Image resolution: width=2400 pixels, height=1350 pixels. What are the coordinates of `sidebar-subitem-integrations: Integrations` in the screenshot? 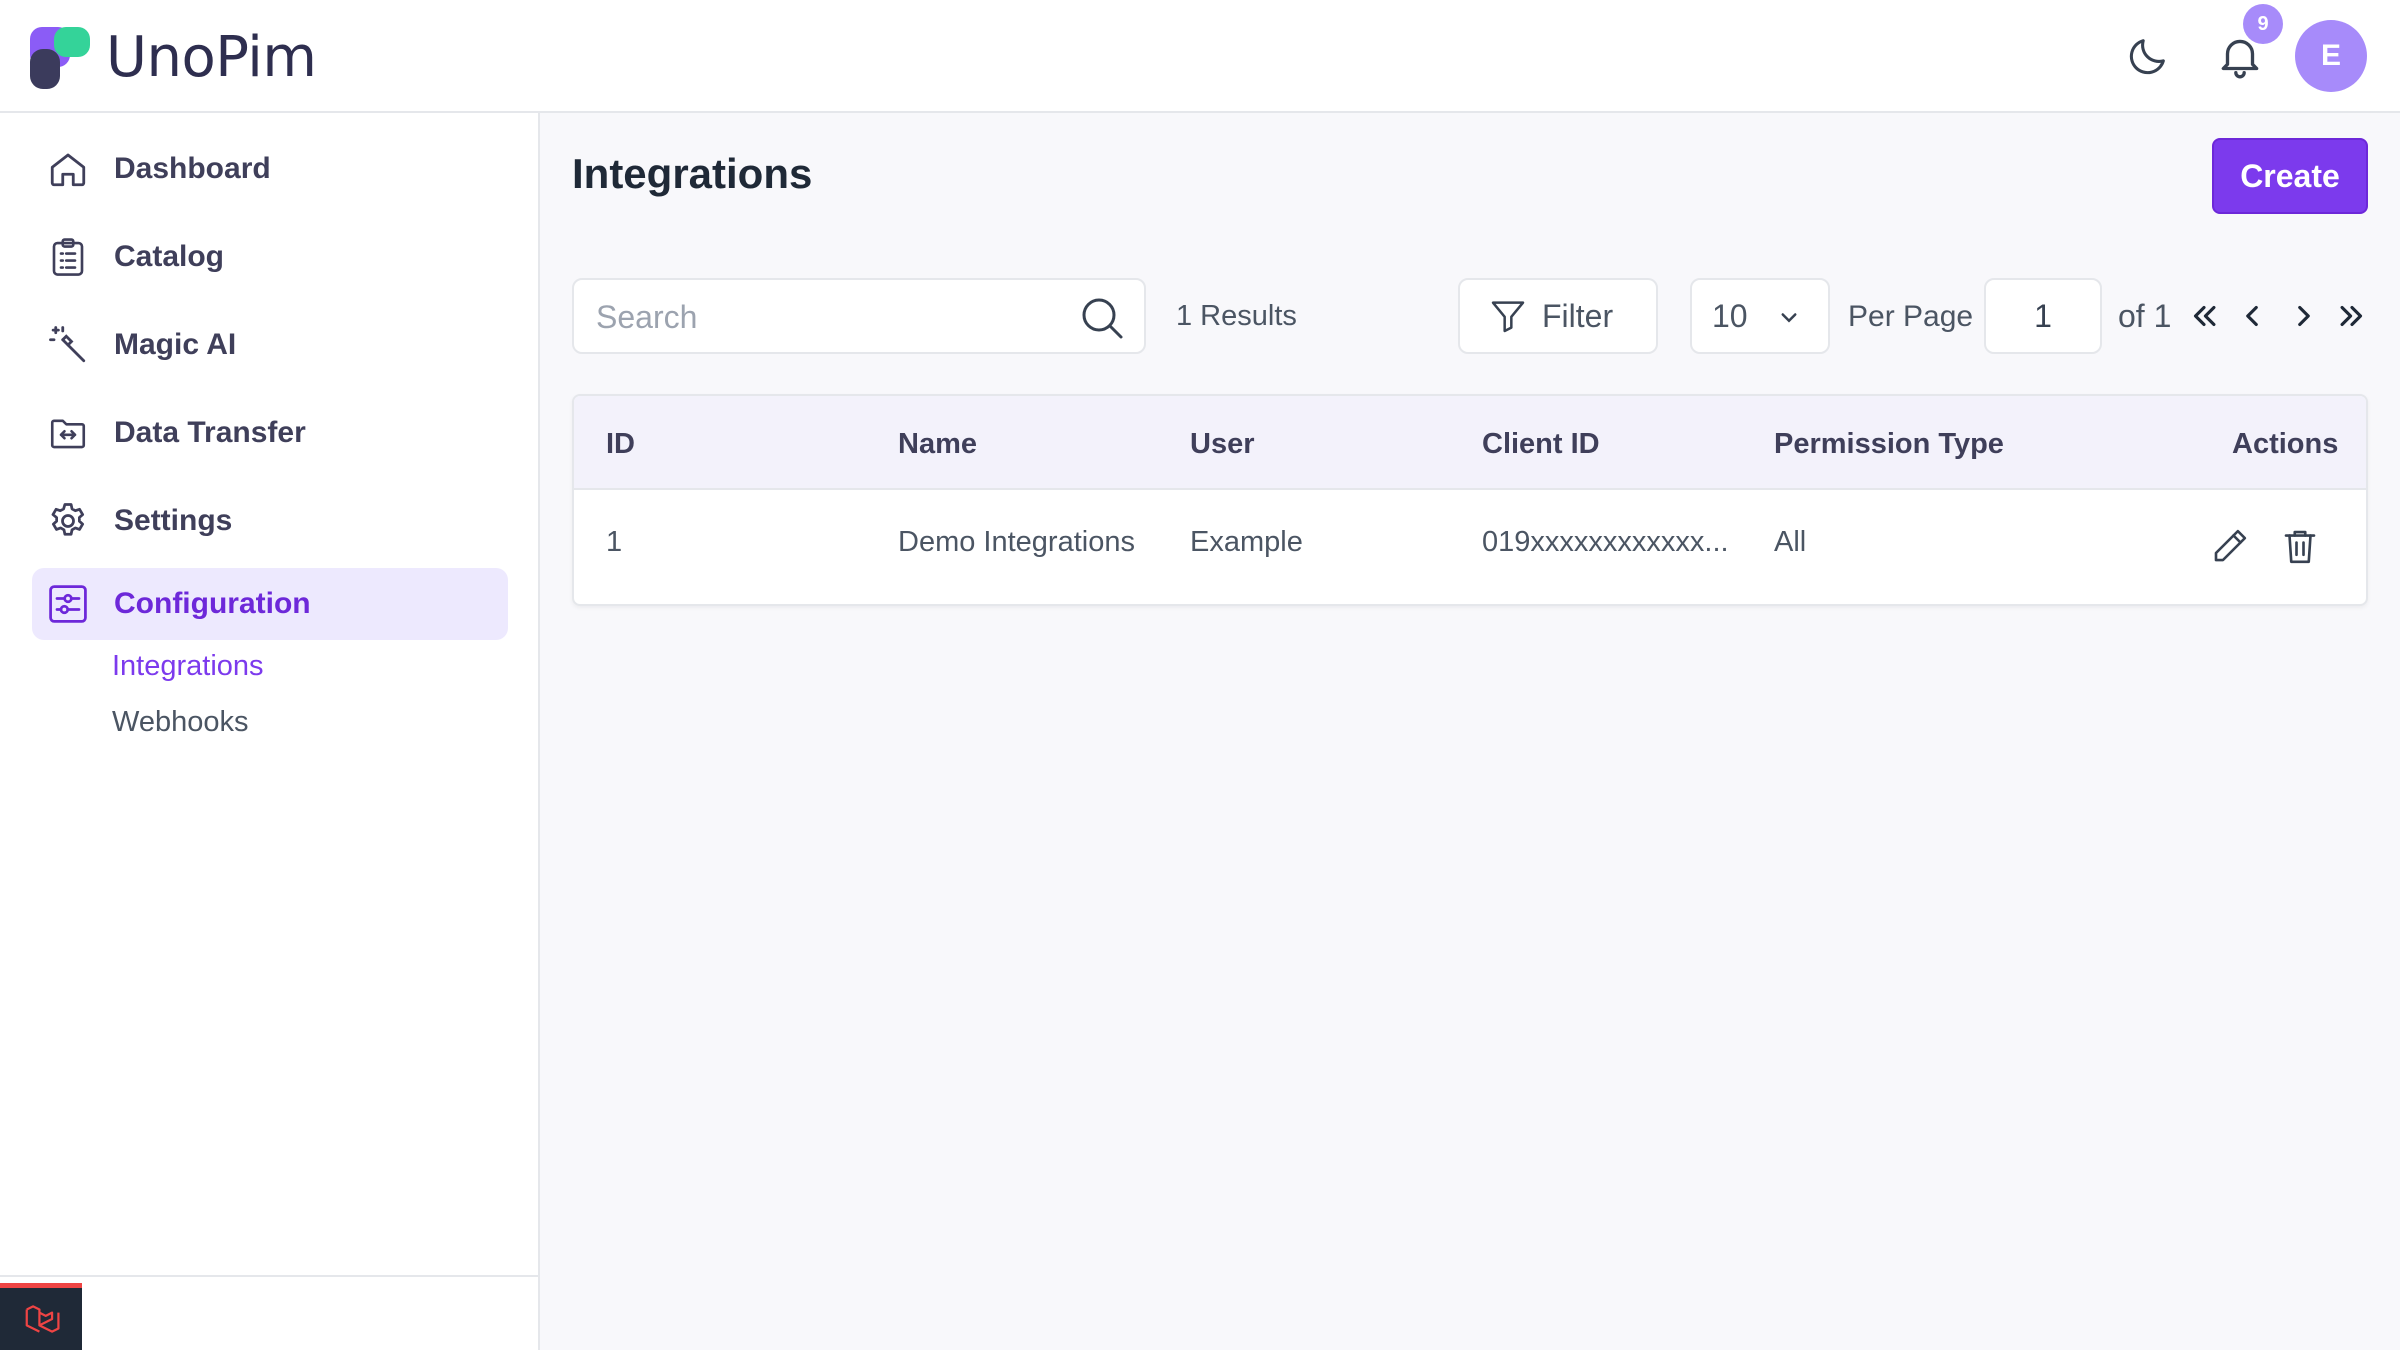 It's located at (188, 666).